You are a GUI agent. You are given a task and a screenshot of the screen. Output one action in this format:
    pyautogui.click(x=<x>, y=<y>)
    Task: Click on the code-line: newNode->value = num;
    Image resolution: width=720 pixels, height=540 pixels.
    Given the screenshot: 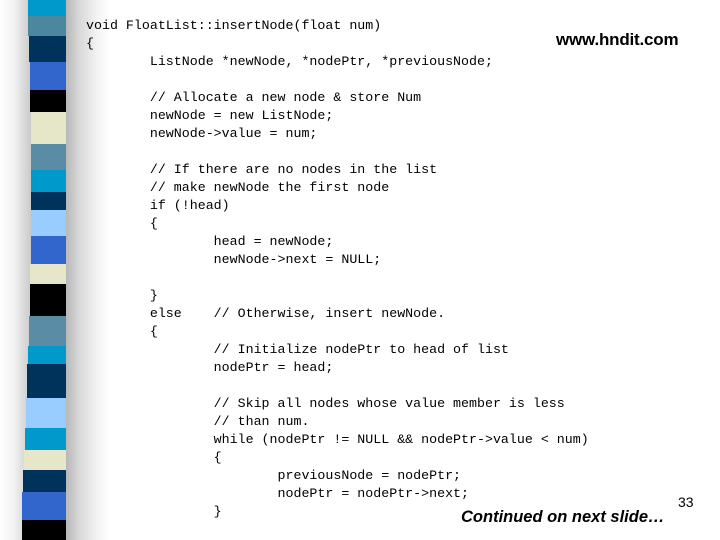 What is the action you would take?
    pyautogui.click(x=202, y=133)
    